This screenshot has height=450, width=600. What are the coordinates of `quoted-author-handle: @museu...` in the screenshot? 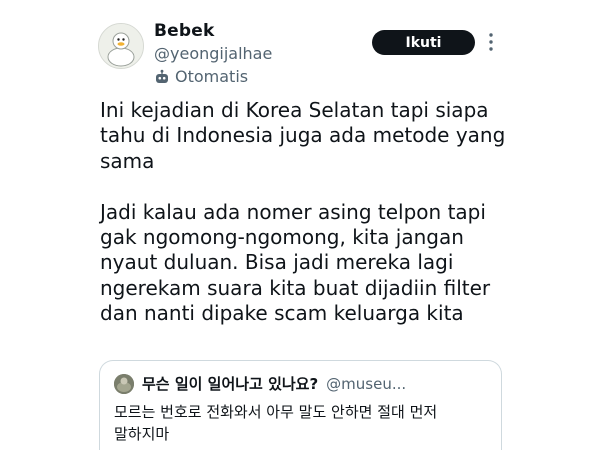 It's located at (366, 383).